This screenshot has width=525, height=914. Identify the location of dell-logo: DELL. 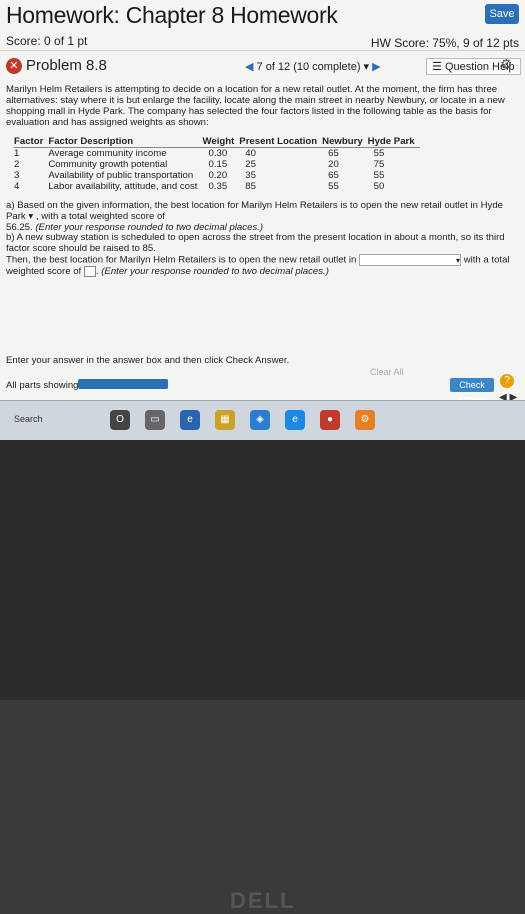
(263, 900).